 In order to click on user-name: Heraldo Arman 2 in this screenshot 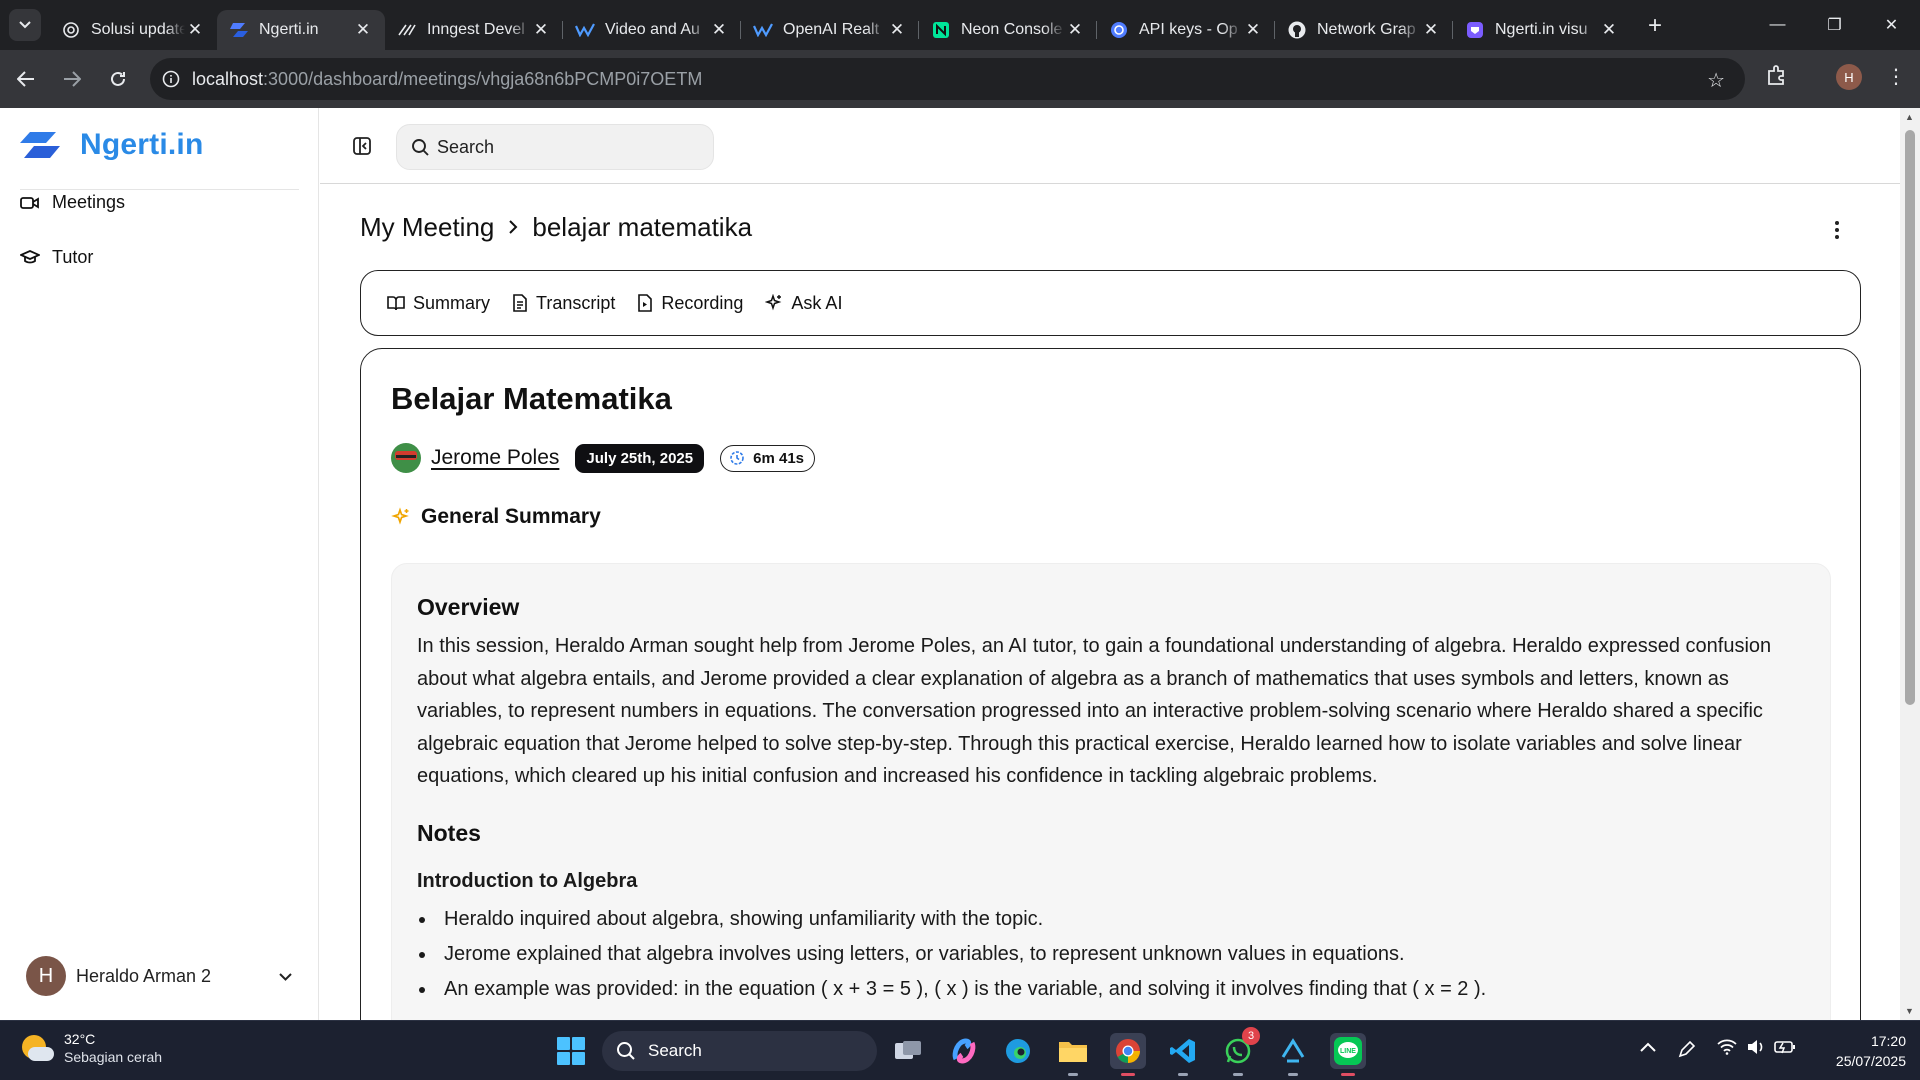, I will do `click(144, 975)`.